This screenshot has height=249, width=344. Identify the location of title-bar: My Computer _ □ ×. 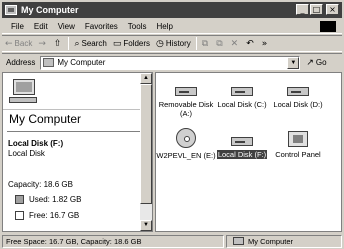
(172, 10).